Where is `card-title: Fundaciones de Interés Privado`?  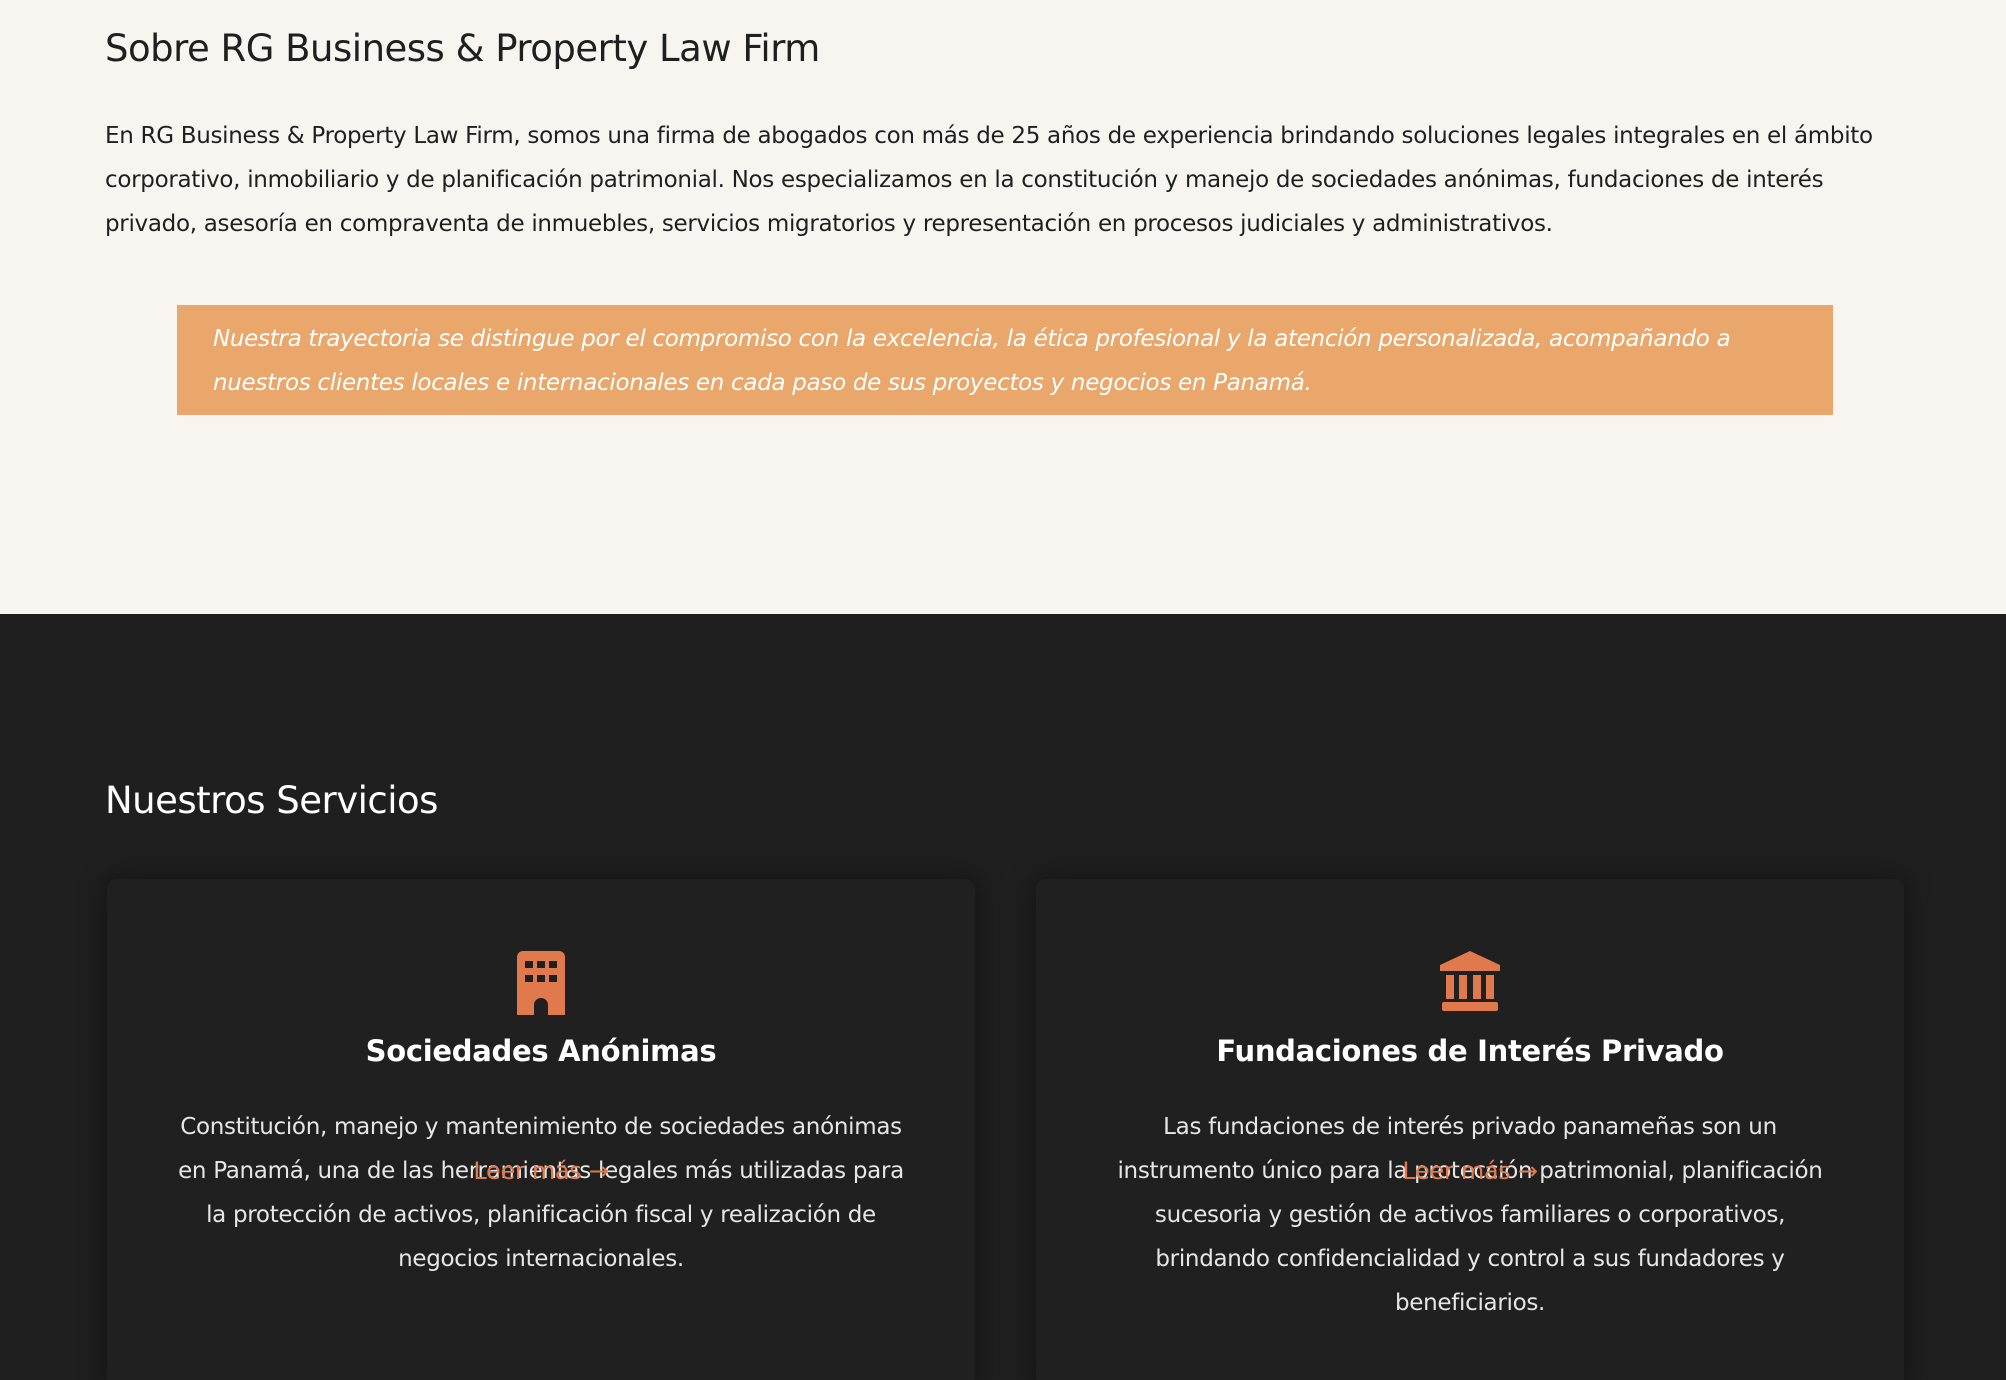 card-title: Fundaciones de Interés Privado is located at coordinates (1470, 1051).